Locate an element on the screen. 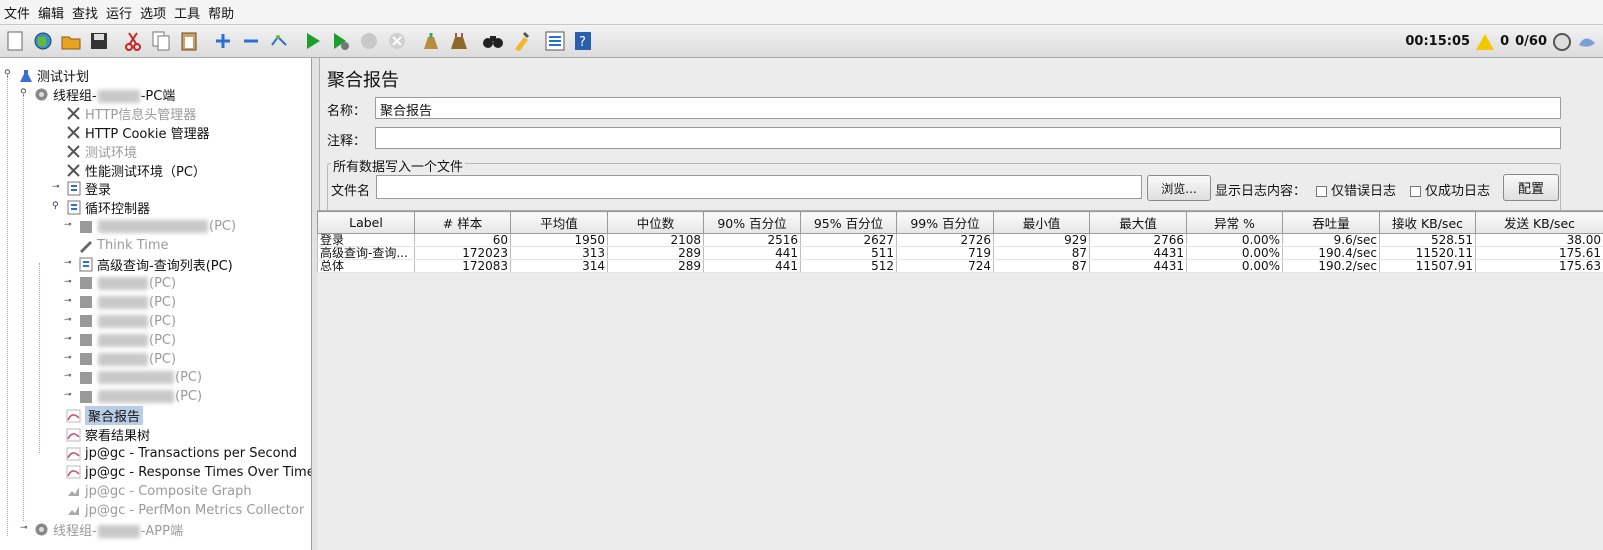 Image resolution: width=1603 pixels, height=550 pixels. column-header: 接收 KB/sec is located at coordinates (1427, 222).